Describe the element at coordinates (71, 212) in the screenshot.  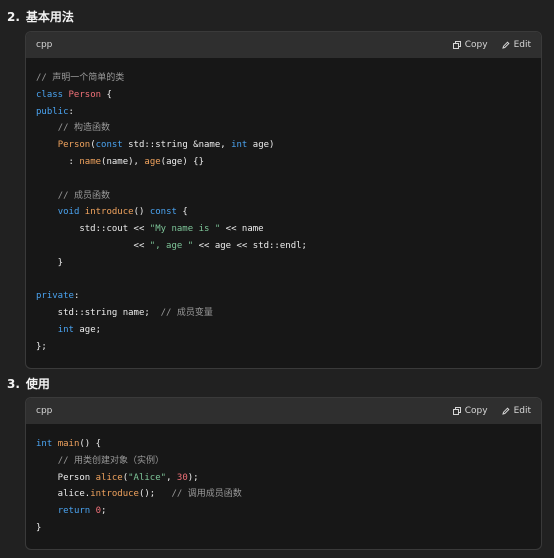
I see `code-token: void` at that location.